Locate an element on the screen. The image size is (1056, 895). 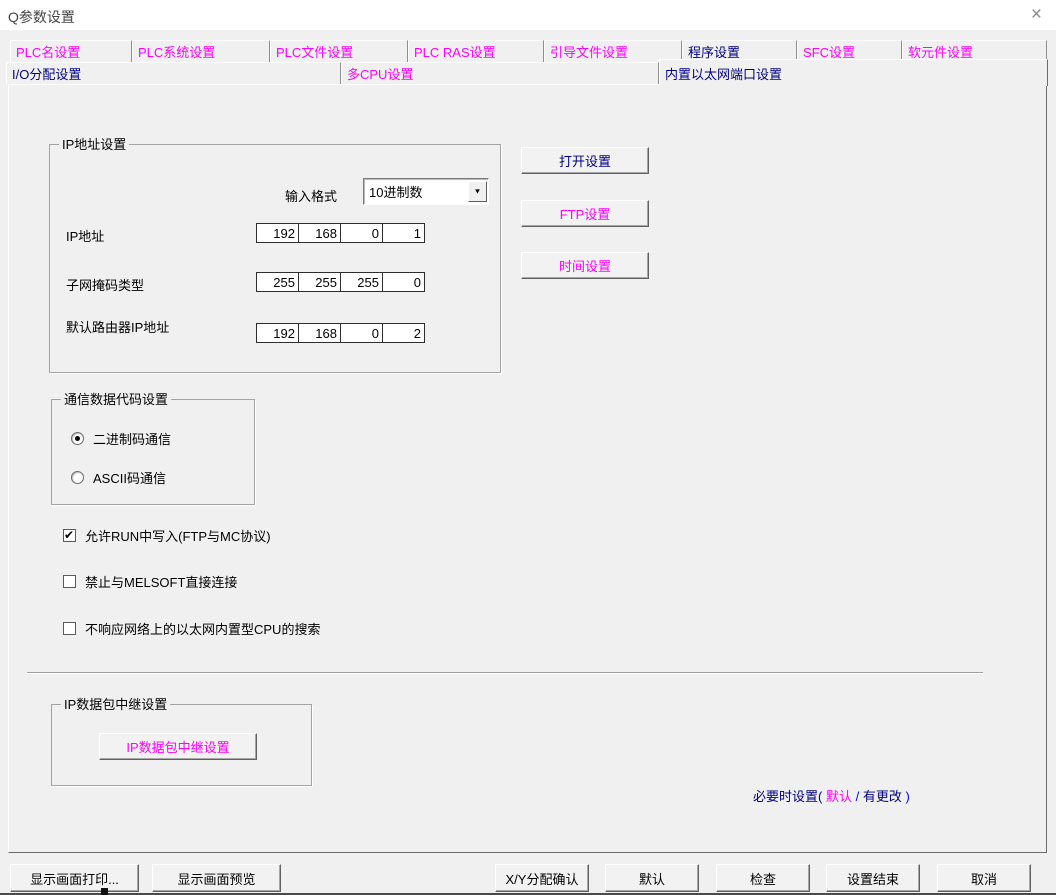
default-router-fields: 192 168 0 2 is located at coordinates (340, 333).